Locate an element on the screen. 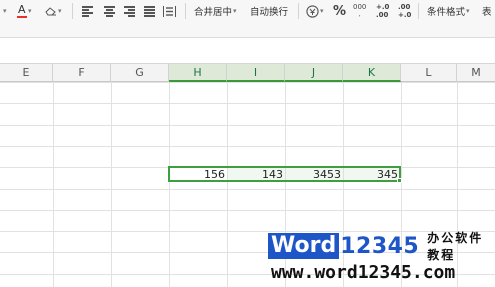 The width and height of the screenshot is (495, 287). align-right-button is located at coordinates (129, 11).